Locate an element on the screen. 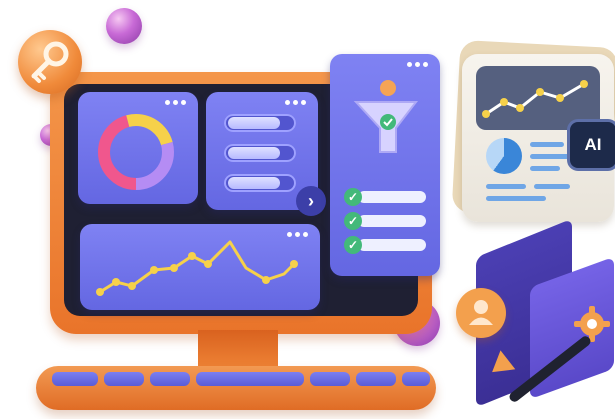 Image resolution: width=615 pixels, height=419 pixels. key-badge is located at coordinates (50, 62).